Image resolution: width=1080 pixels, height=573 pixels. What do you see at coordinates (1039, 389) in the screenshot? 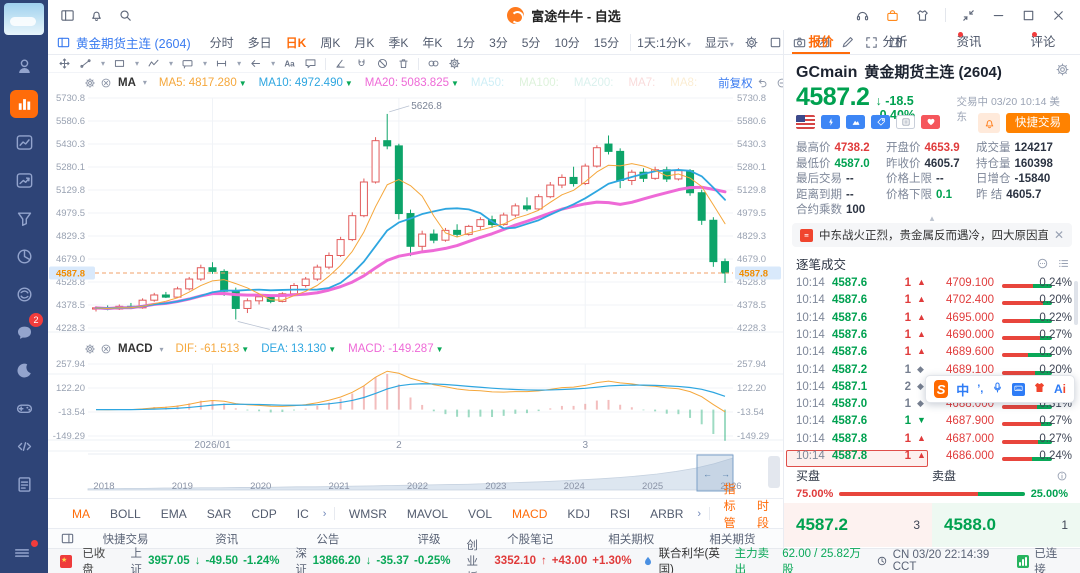
I see `ime-skin-icon` at bounding box center [1039, 389].